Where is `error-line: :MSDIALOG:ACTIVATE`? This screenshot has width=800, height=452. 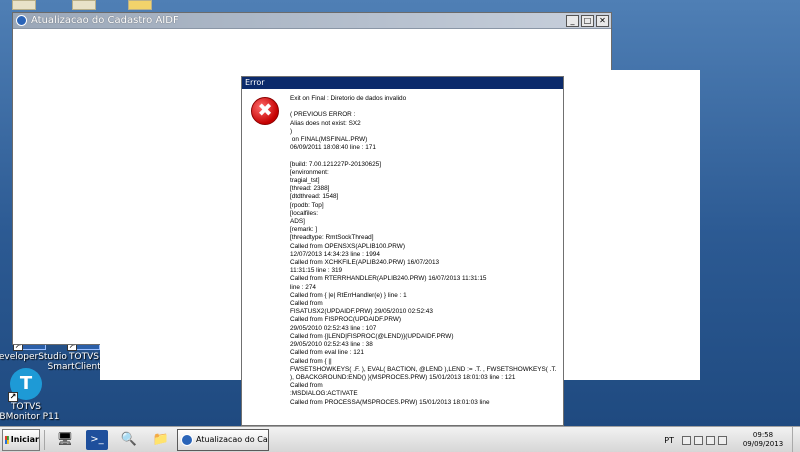 error-line: :MSDIALOG:ACTIVATE is located at coordinates (324, 394).